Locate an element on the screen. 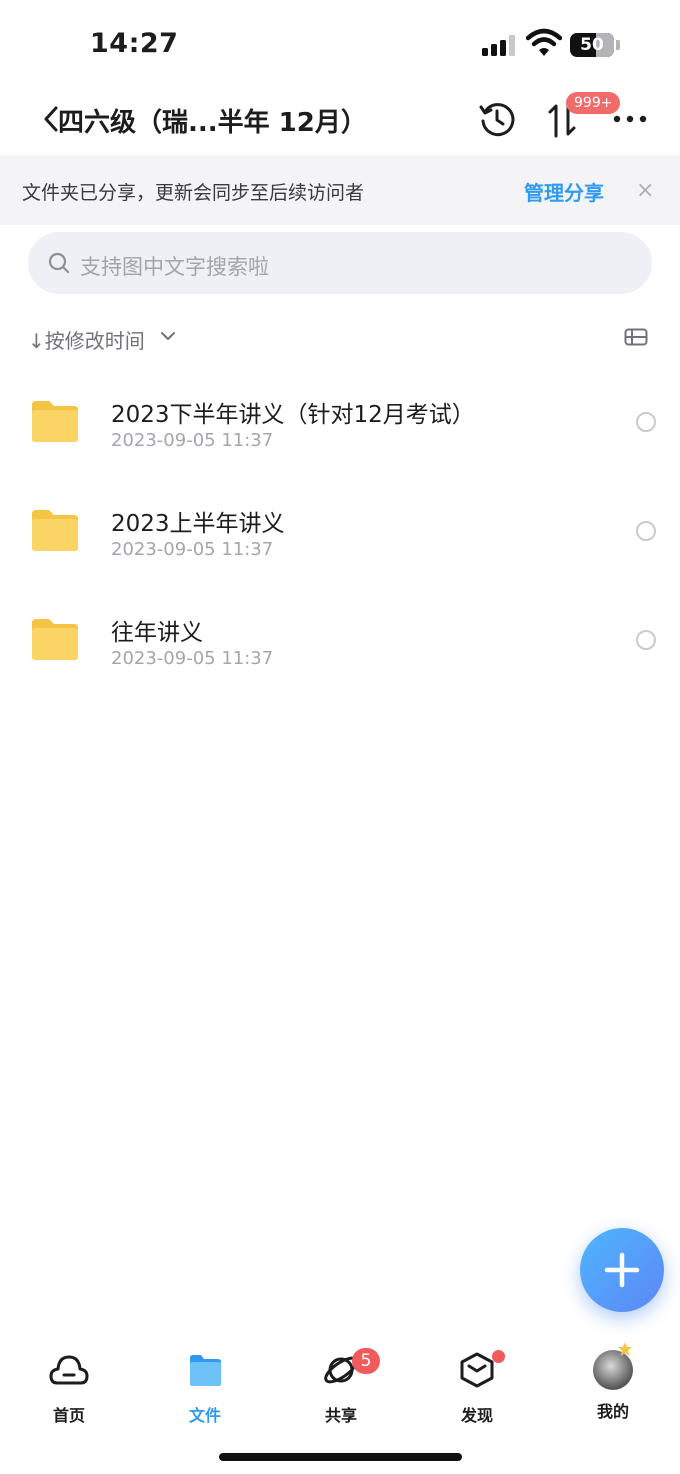 The height and width of the screenshot is (1474, 680). file-name: 往年讲义 is located at coordinates (157, 633).